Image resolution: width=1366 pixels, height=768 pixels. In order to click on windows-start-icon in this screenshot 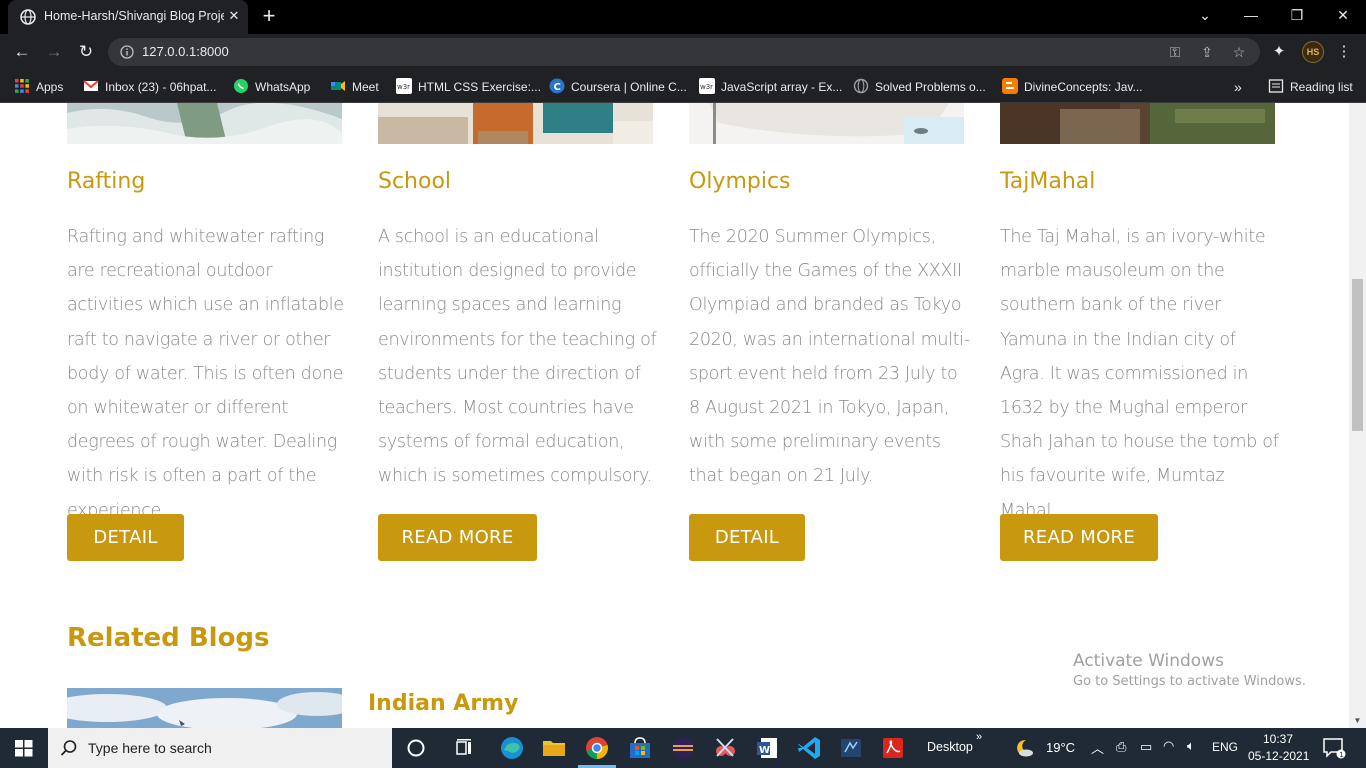, I will do `click(24, 748)`.